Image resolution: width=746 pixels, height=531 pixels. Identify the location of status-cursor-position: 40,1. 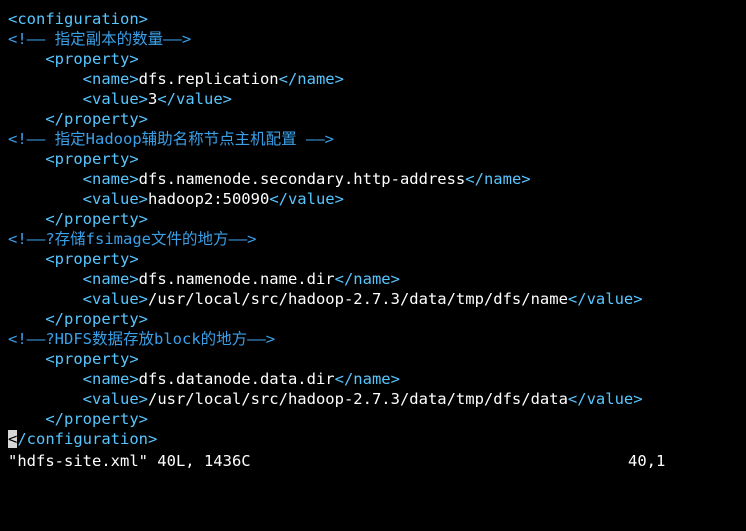
(647, 461).